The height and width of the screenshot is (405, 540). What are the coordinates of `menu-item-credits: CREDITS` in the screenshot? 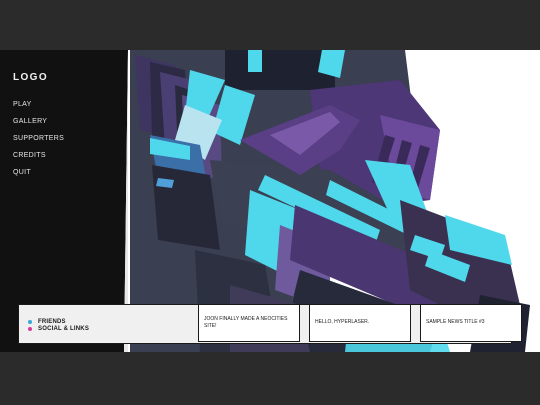 It's located at (38, 159).